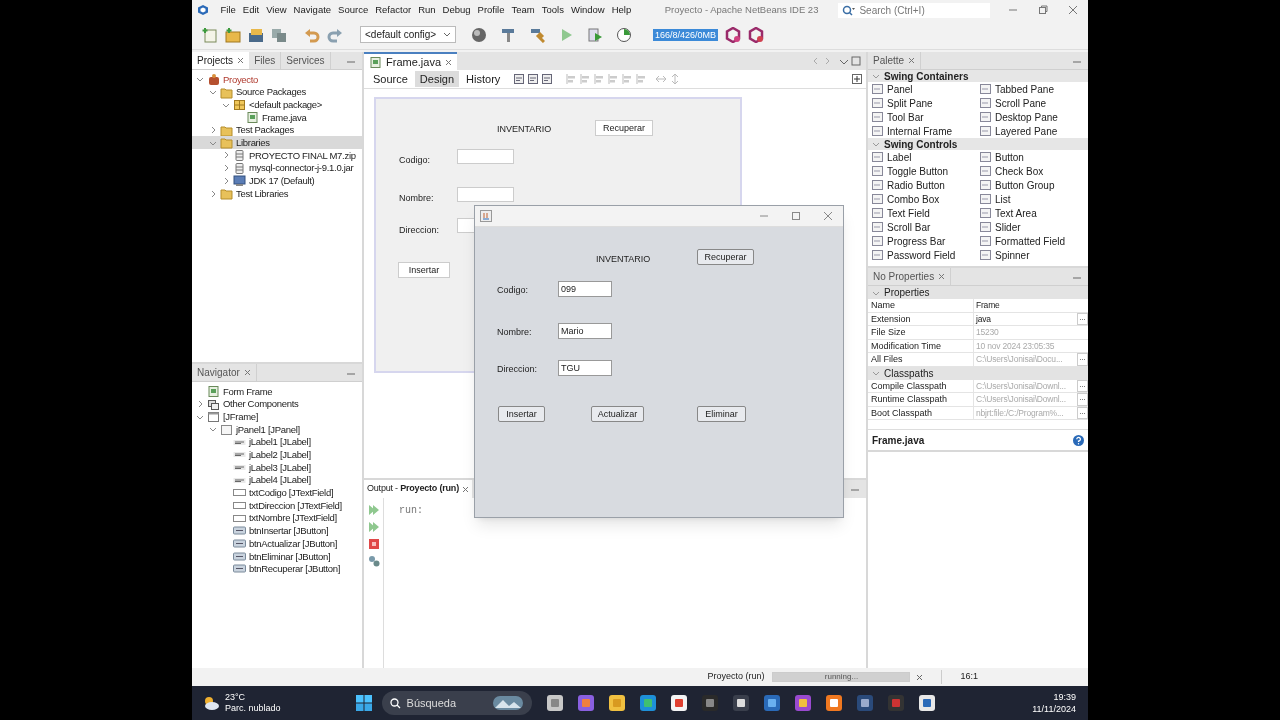 The image size is (1280, 720). Describe the element at coordinates (491, 10) in the screenshot. I see `menu-item: Profile` at that location.